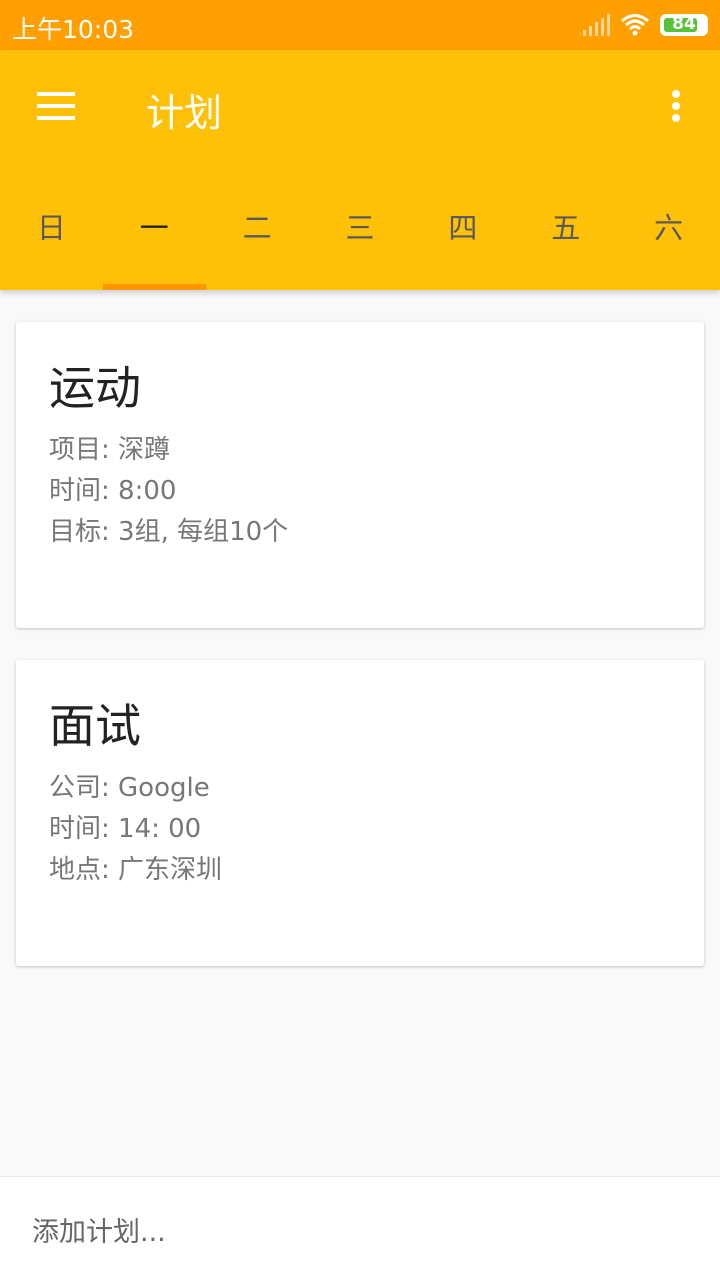  What do you see at coordinates (113, 491) in the screenshot?
I see `card-detail-line: 时间: 8:00` at bounding box center [113, 491].